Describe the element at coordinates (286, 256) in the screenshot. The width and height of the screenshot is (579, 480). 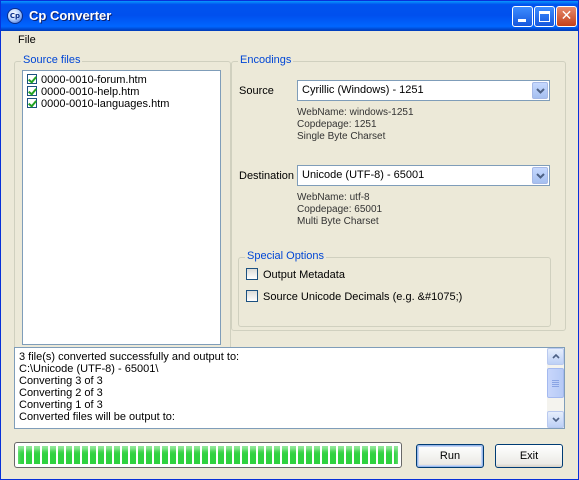
I see `special-options-title: Special Options` at that location.